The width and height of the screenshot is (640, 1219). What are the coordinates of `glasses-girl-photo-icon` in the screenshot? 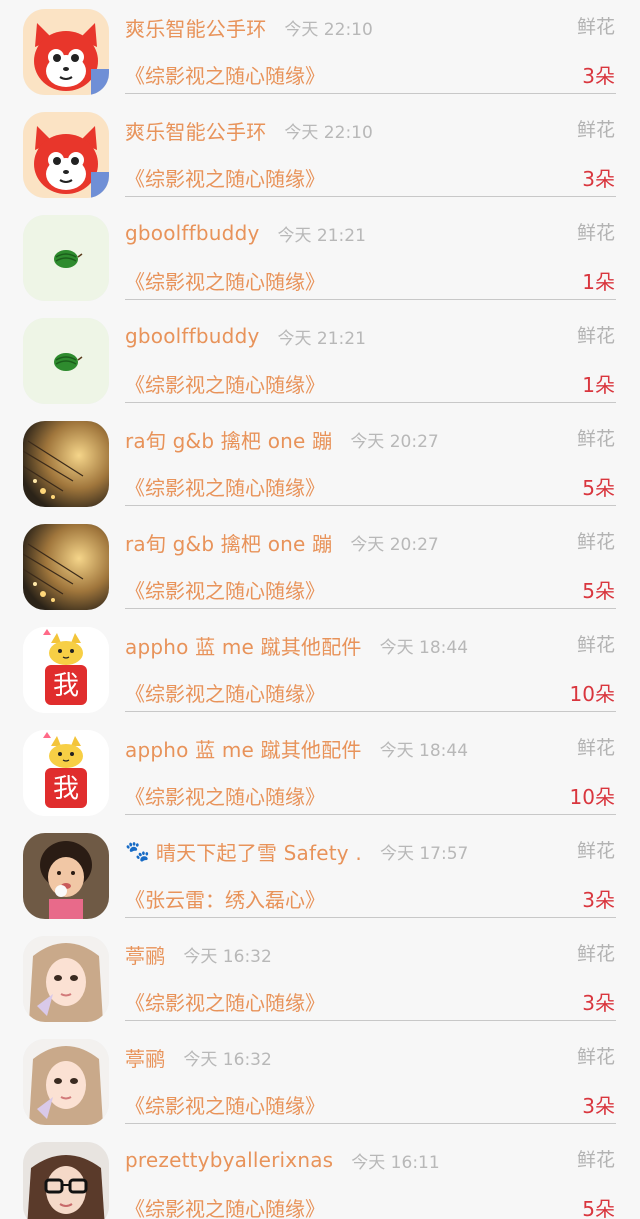 It's located at (66, 1180).